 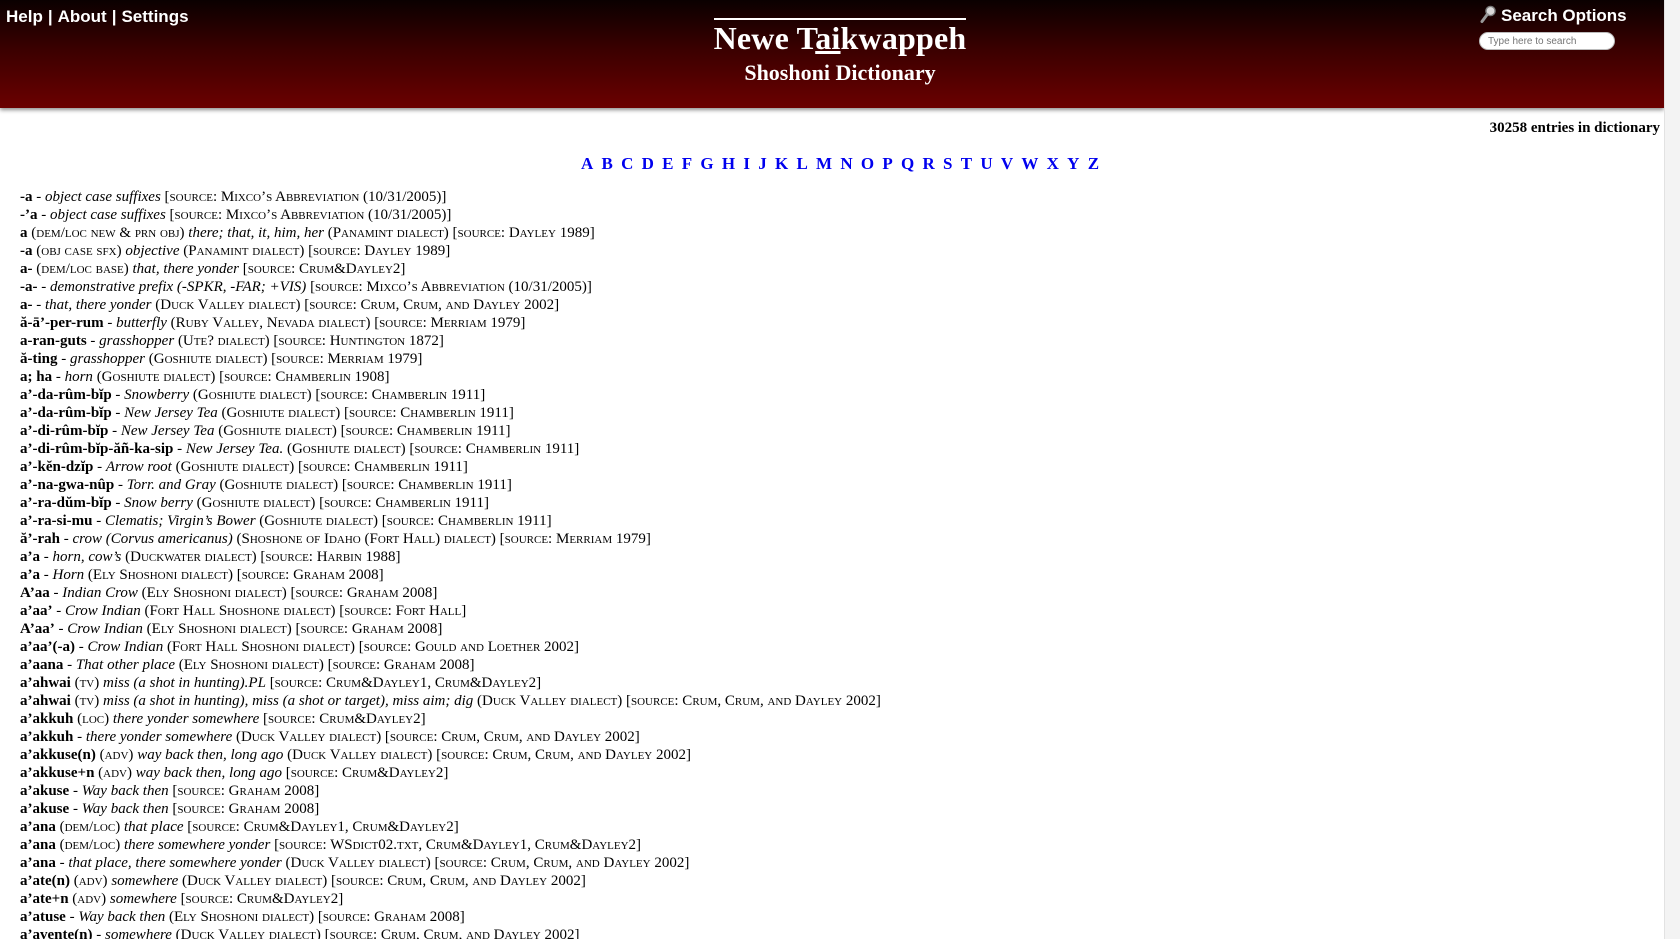 I want to click on entry-definition: Horn, so click(x=68, y=575).